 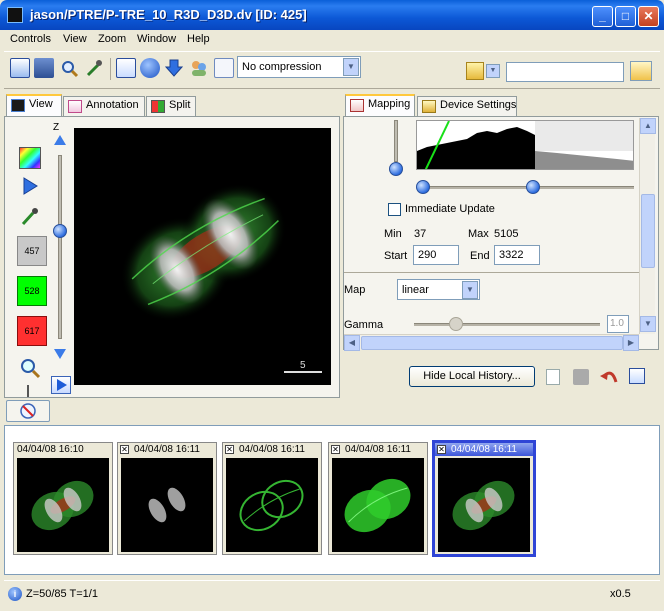 What do you see at coordinates (41, 104) in the screenshot?
I see `tab-view-label: View` at bounding box center [41, 104].